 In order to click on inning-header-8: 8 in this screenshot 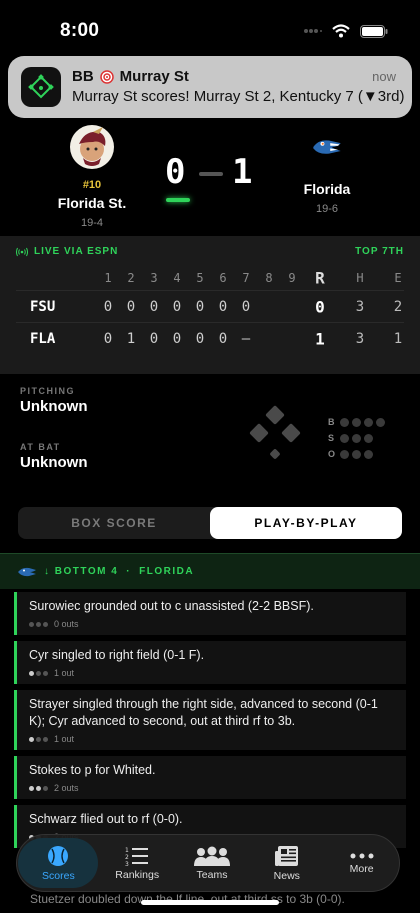, I will do `click(269, 278)`.